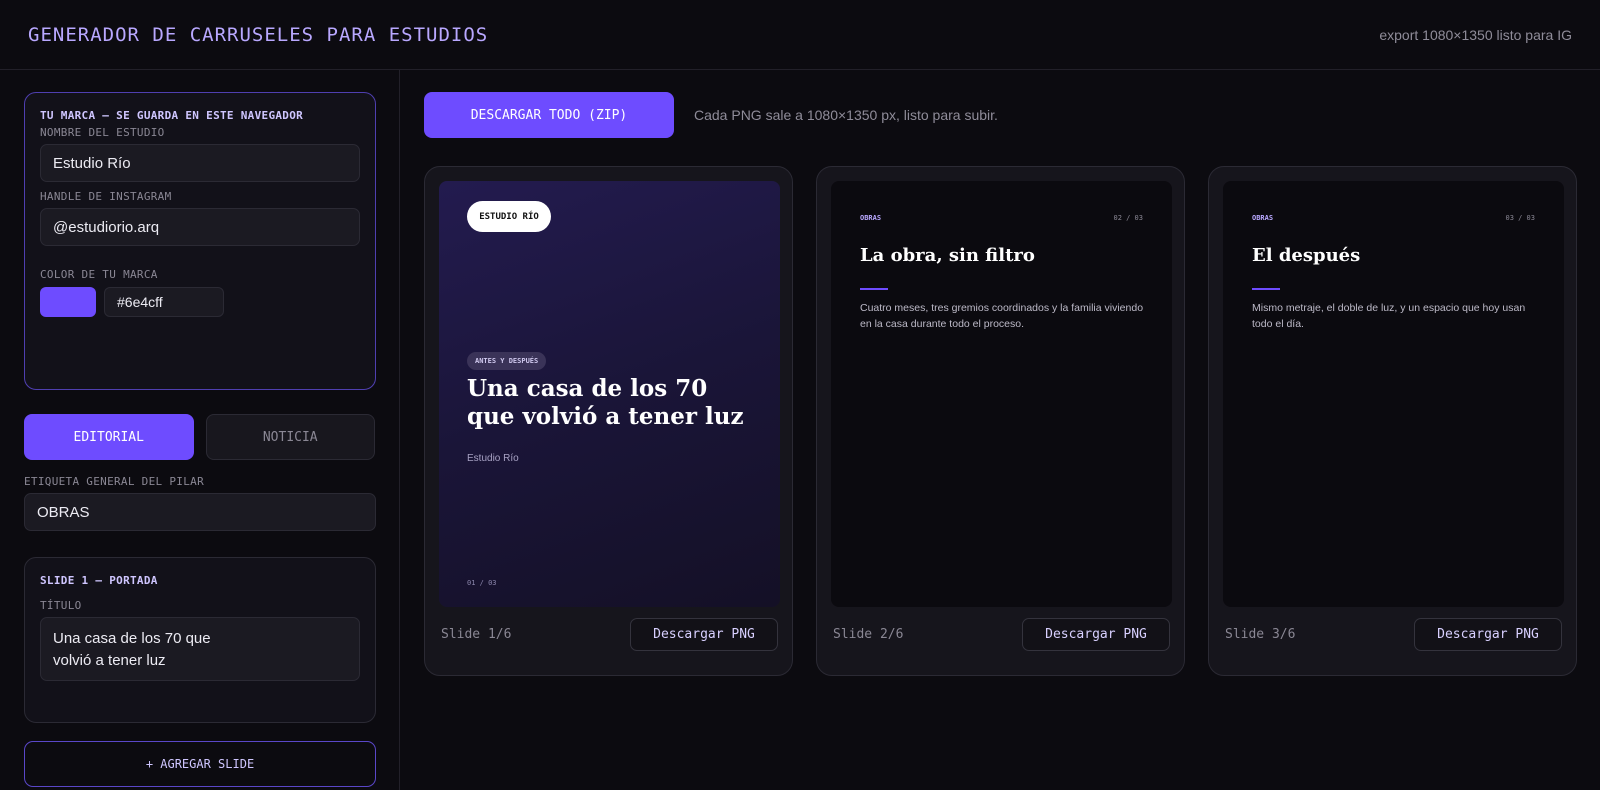  I want to click on studio-name-label: NOMBRE DEL ESTUDIO, so click(102, 132).